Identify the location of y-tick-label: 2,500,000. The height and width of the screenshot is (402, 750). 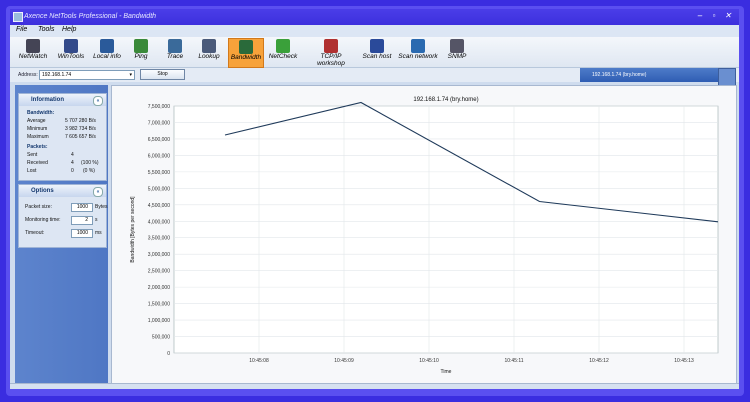
(159, 272).